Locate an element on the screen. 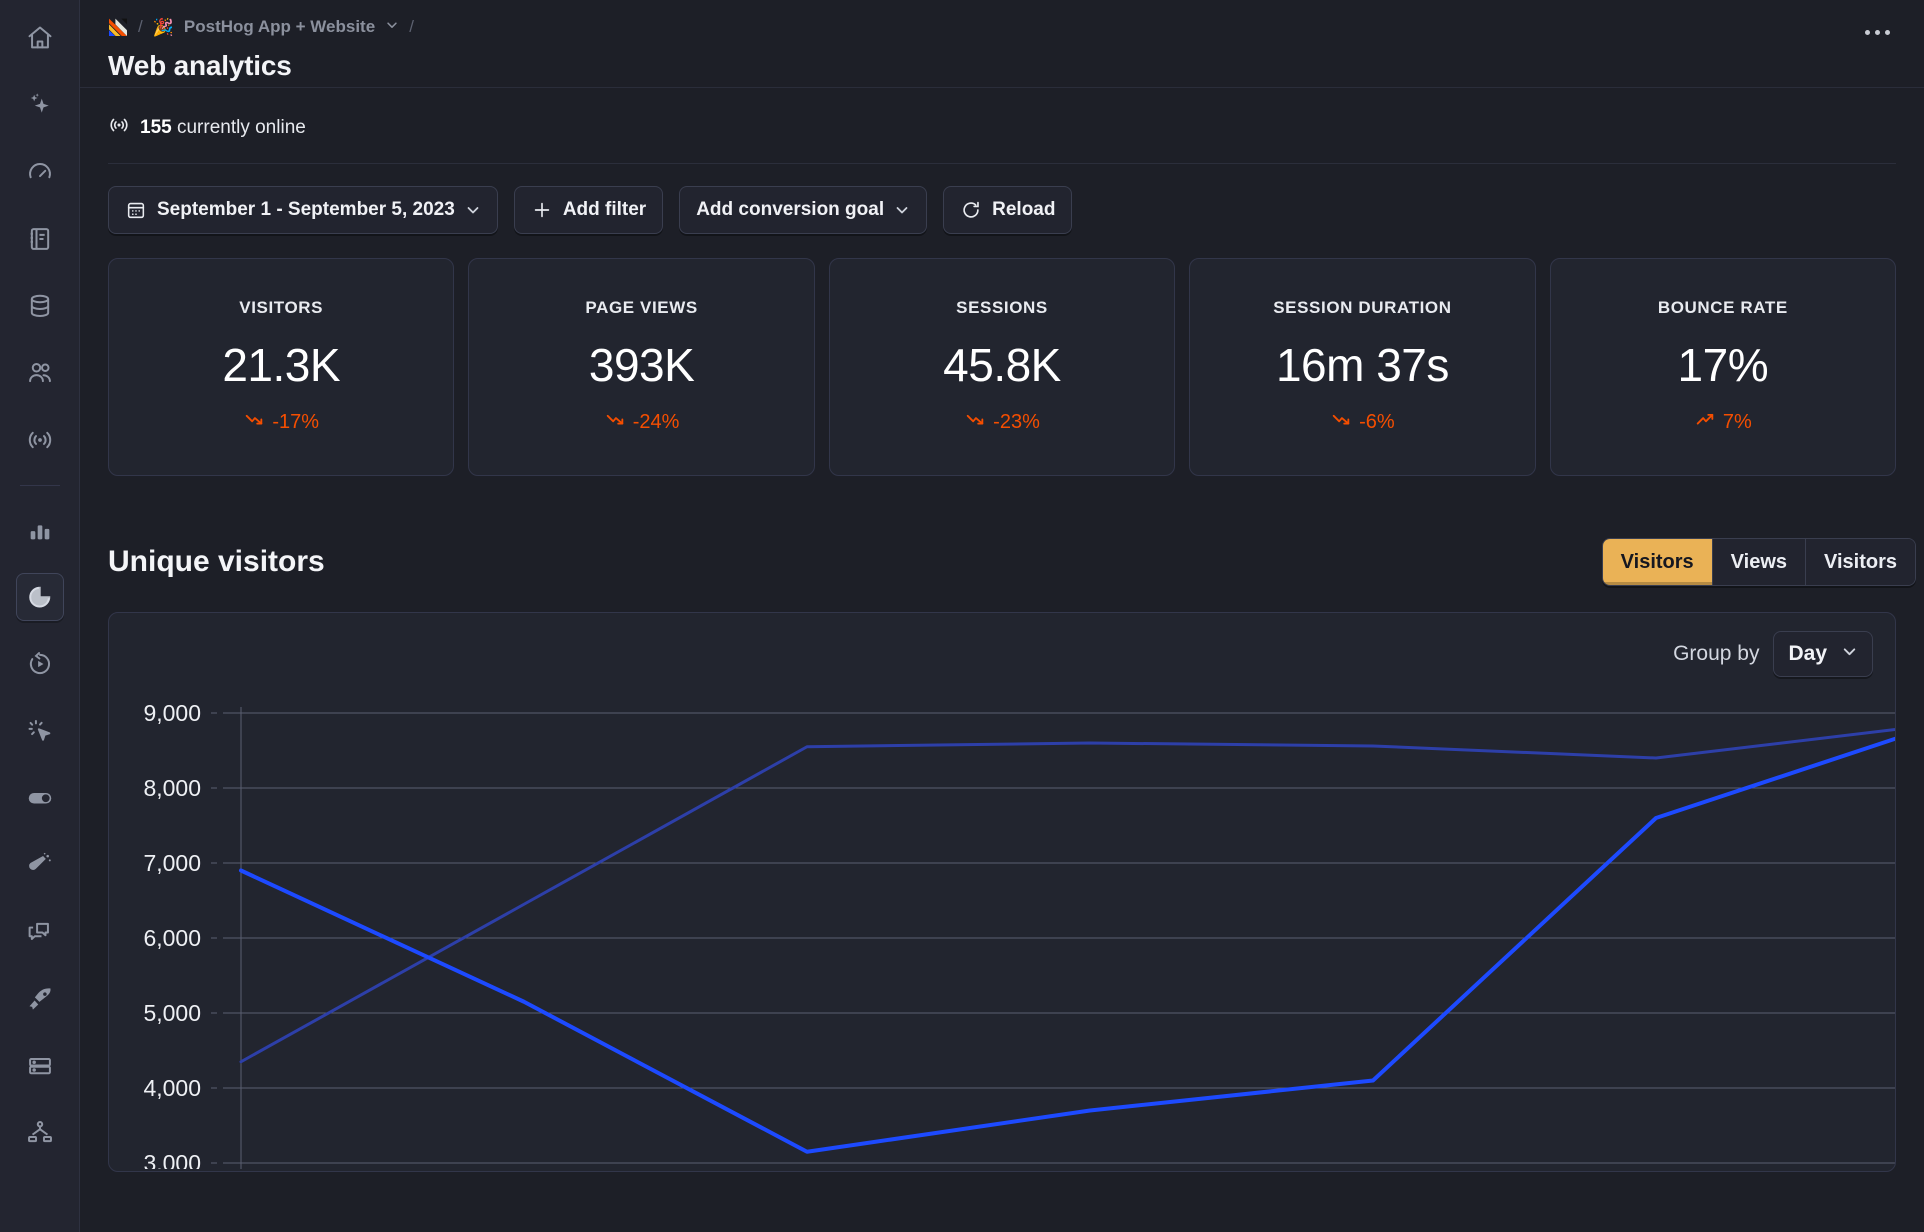 The width and height of the screenshot is (1924, 1232). stat-delta: -17% is located at coordinates (281, 422).